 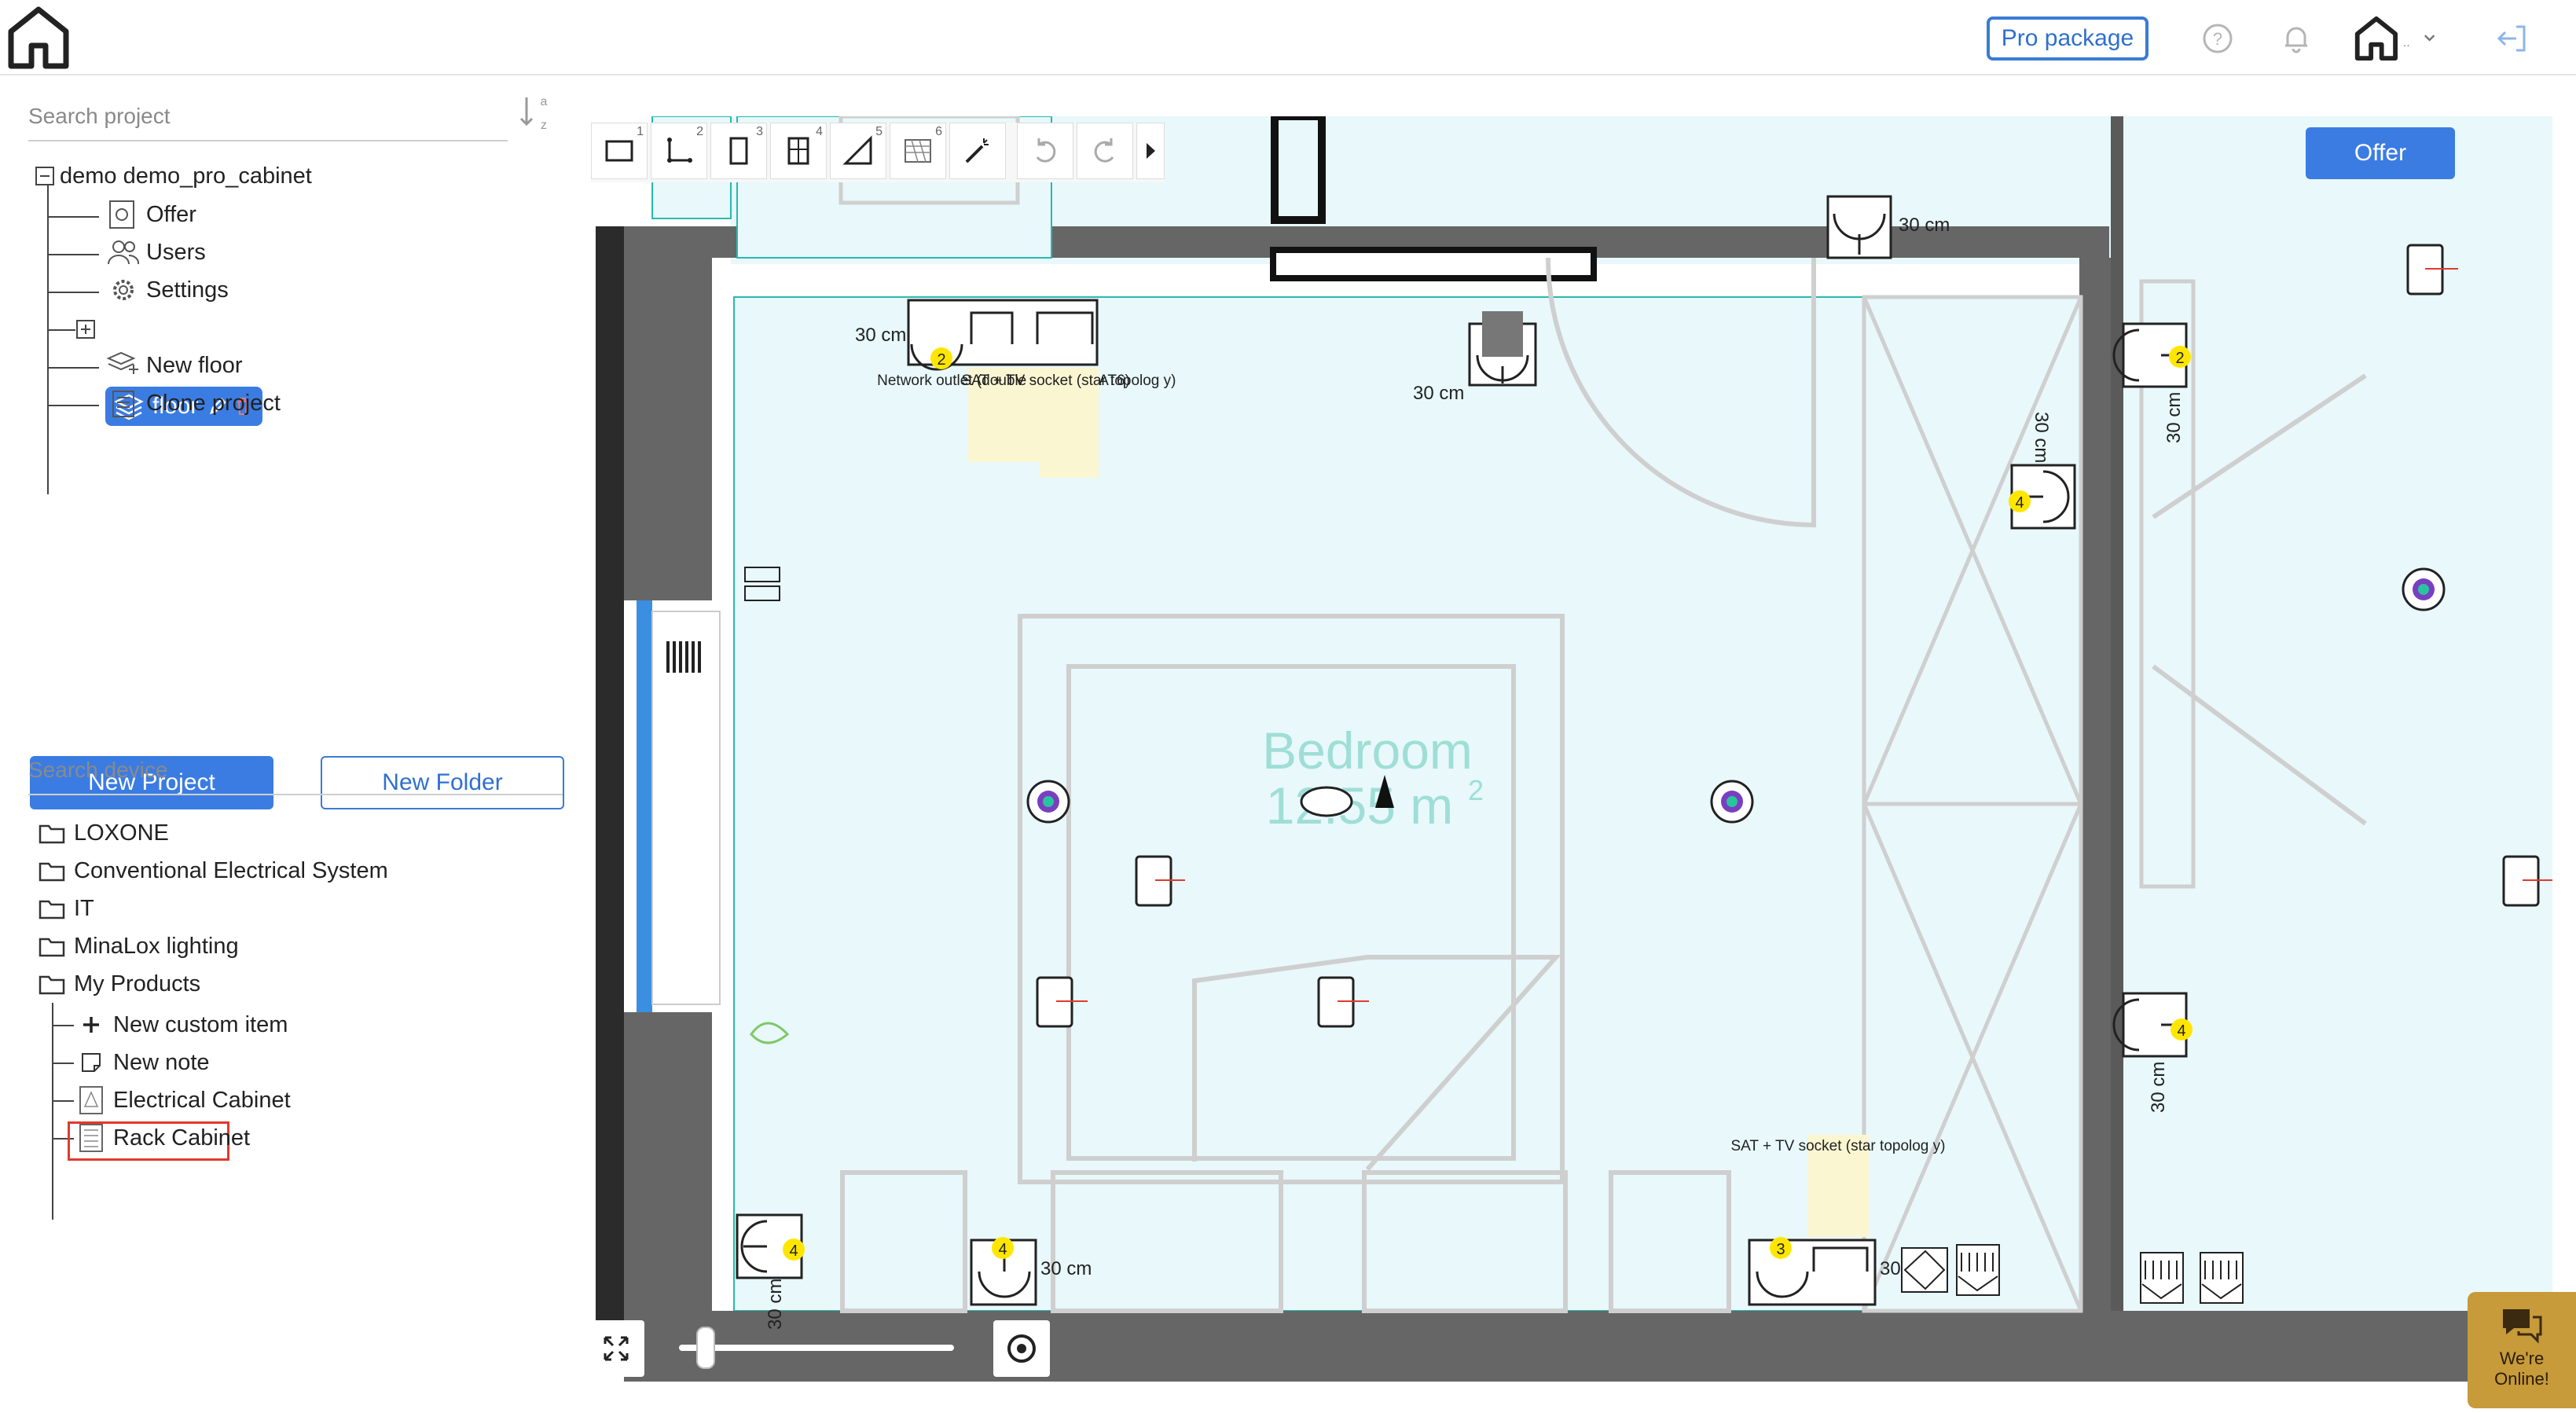 I want to click on help-icon: ?, so click(x=2217, y=38).